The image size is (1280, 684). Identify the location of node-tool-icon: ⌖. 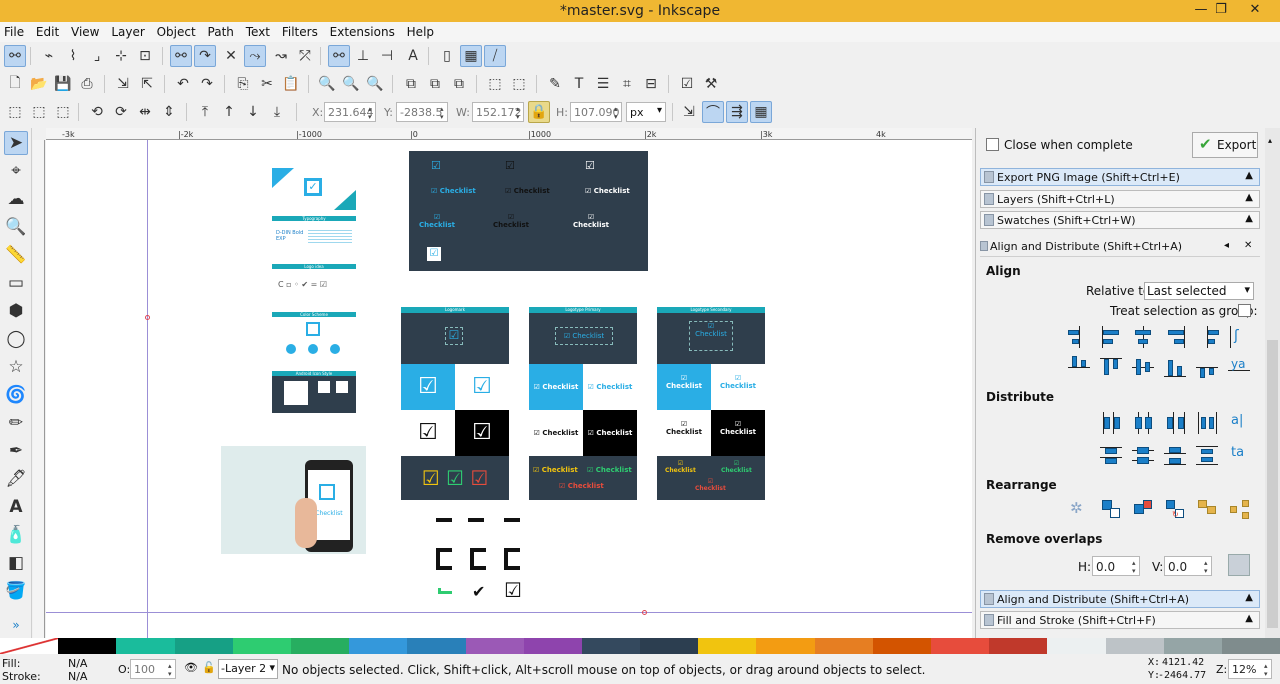
(16, 171).